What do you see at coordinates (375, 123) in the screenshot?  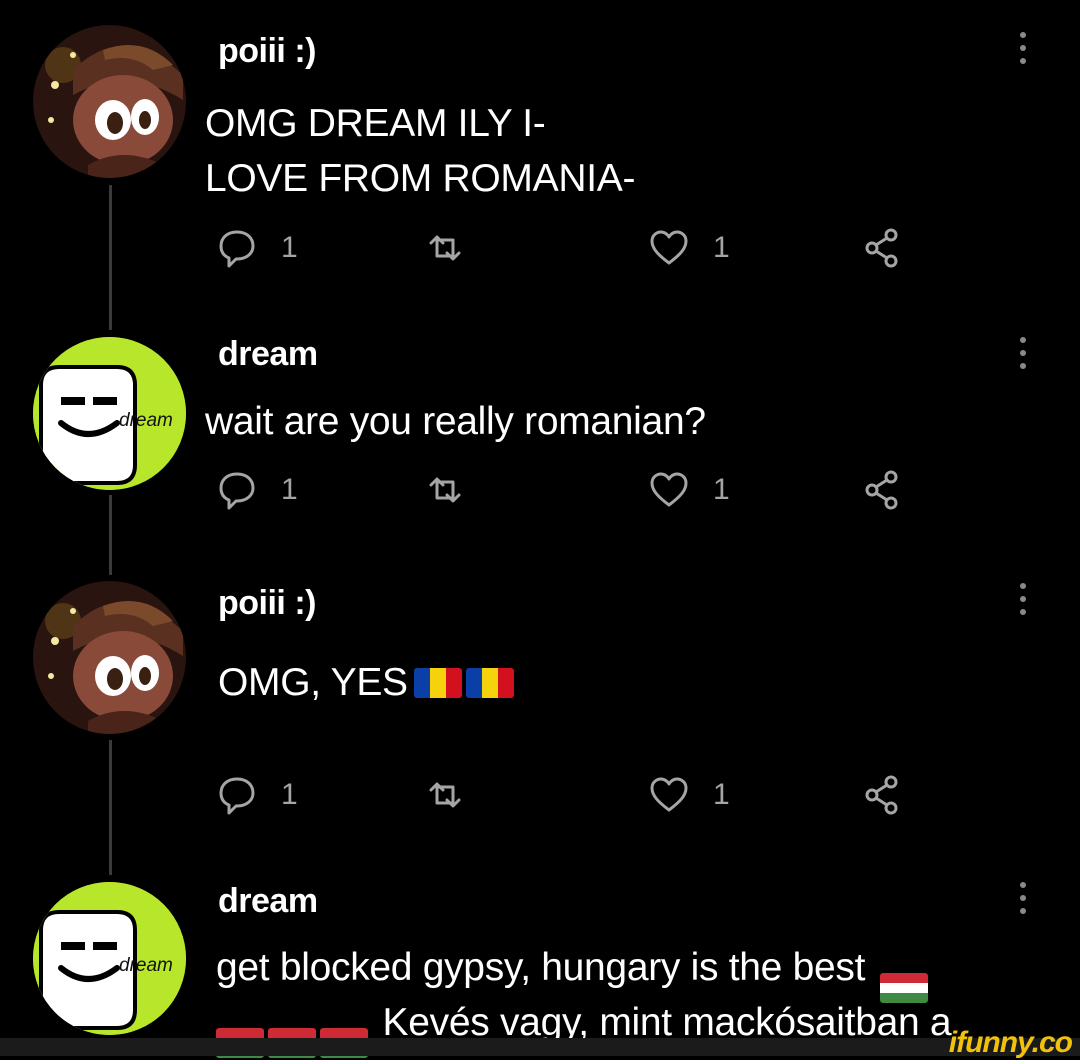 I see `post-text-line: OMG DREAM ILY I-` at bounding box center [375, 123].